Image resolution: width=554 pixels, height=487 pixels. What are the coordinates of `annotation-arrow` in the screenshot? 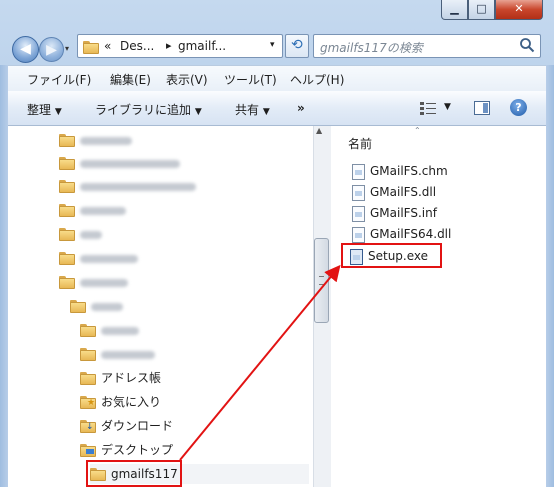 It's located at (260, 362).